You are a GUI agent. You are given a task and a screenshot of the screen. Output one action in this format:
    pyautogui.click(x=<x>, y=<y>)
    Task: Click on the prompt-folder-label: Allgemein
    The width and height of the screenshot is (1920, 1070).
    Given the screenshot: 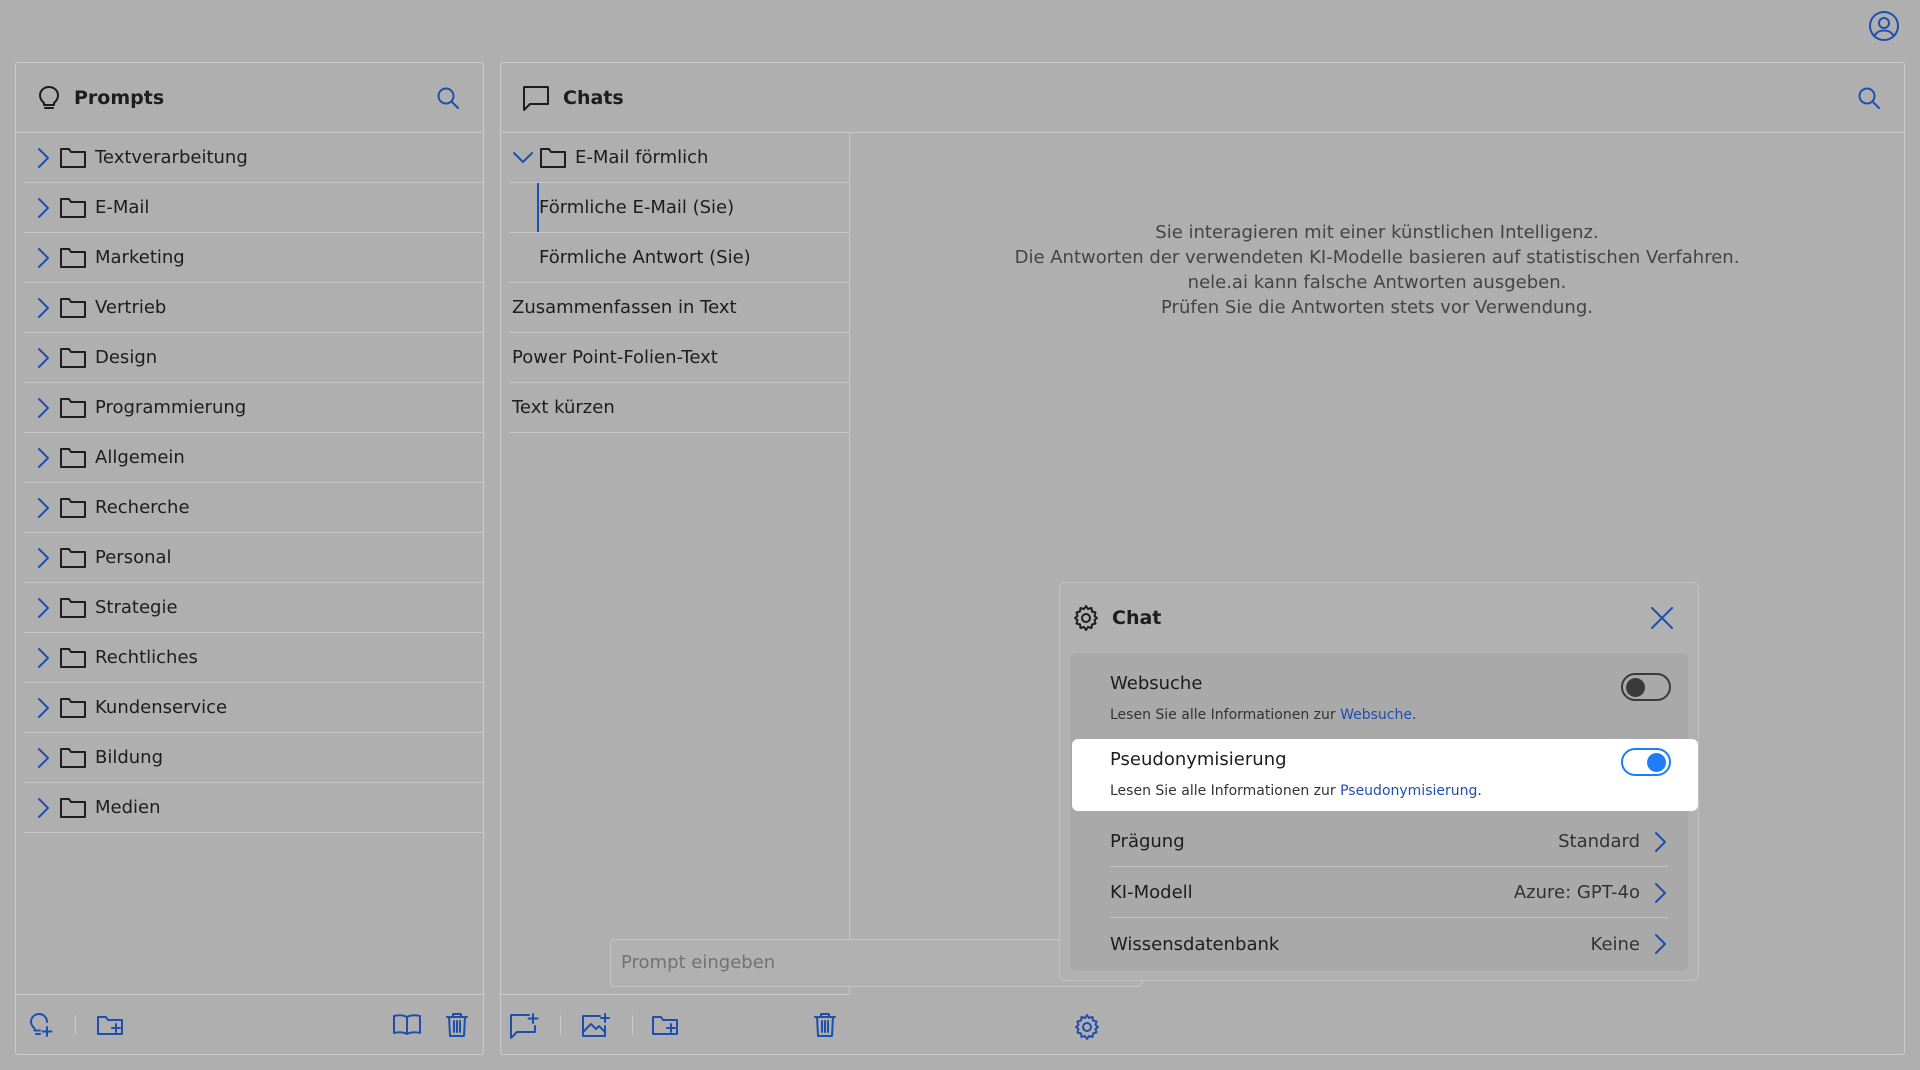 What is the action you would take?
    pyautogui.click(x=140, y=457)
    